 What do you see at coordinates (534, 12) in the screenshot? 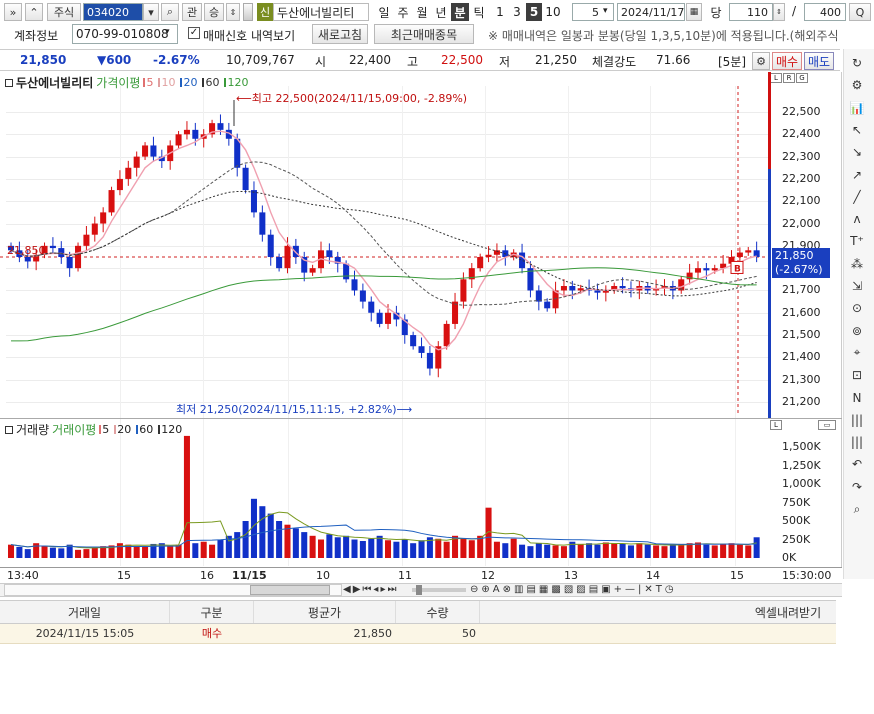
I see `minute-5-button: 5` at bounding box center [534, 12].